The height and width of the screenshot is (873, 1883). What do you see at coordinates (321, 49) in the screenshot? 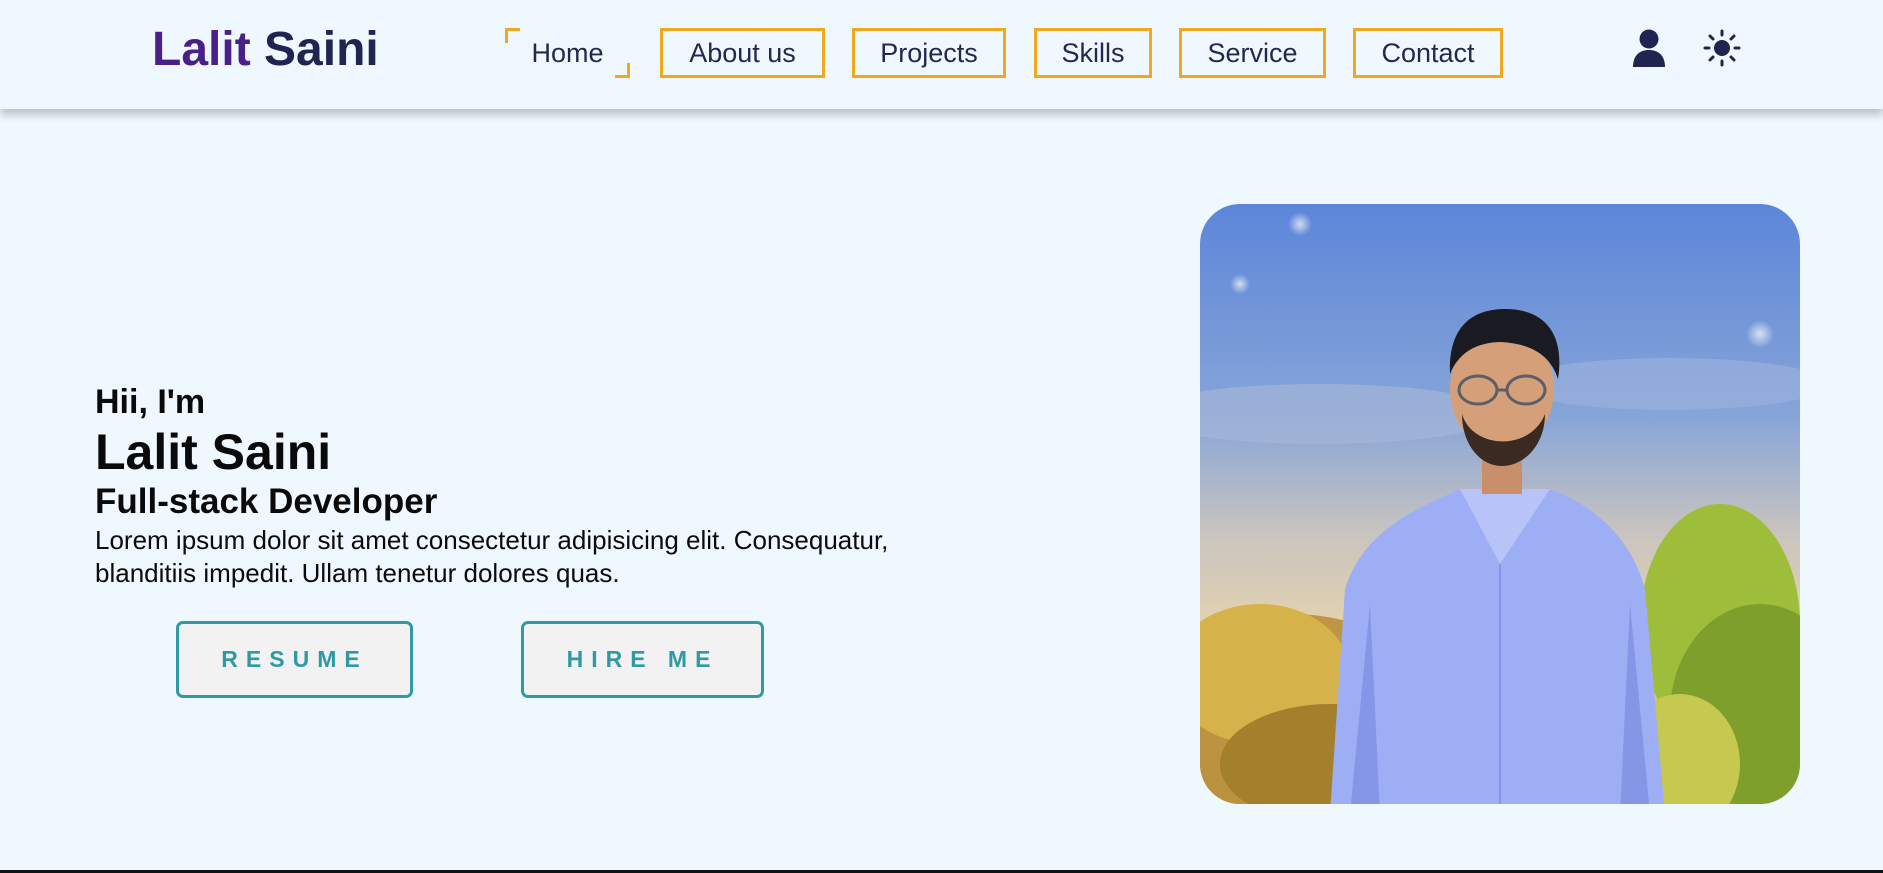
I see `logo-last-name: Saini` at bounding box center [321, 49].